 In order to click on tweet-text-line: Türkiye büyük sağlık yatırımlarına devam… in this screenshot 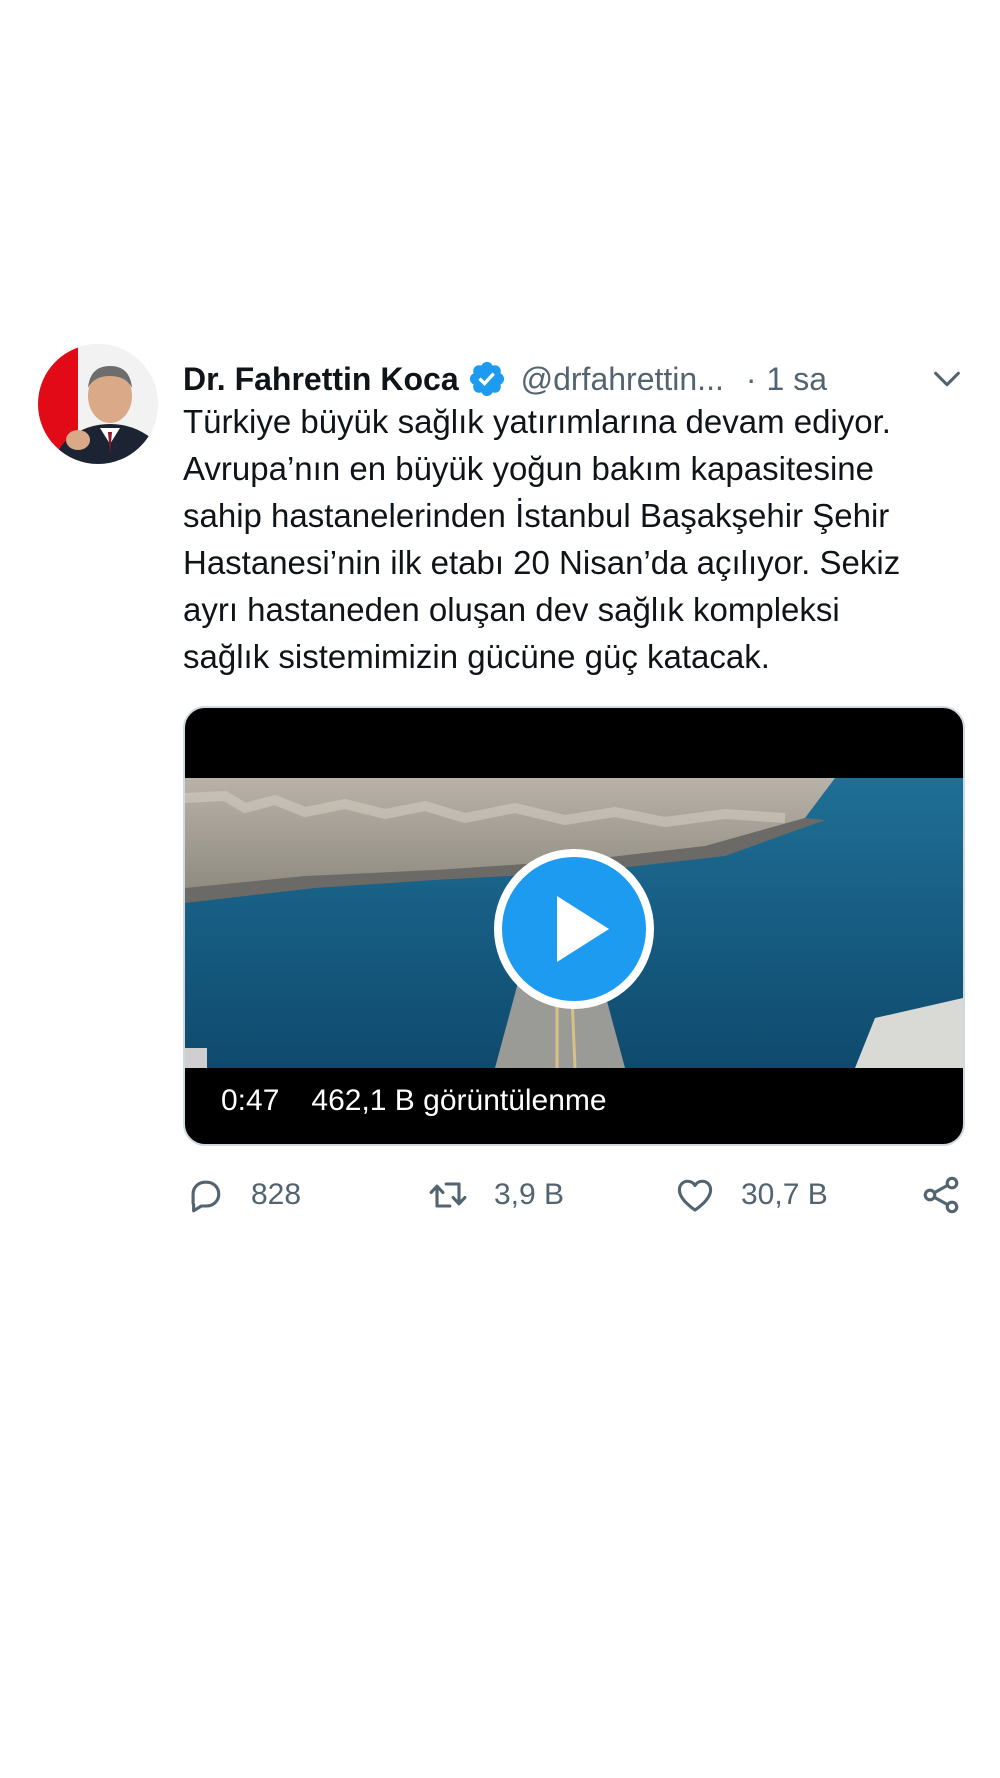, I will do `click(537, 421)`.